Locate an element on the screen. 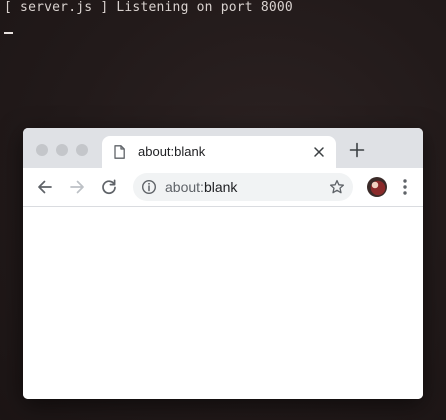 The height and width of the screenshot is (420, 446). address-bar-url: about:blank is located at coordinates (201, 187).